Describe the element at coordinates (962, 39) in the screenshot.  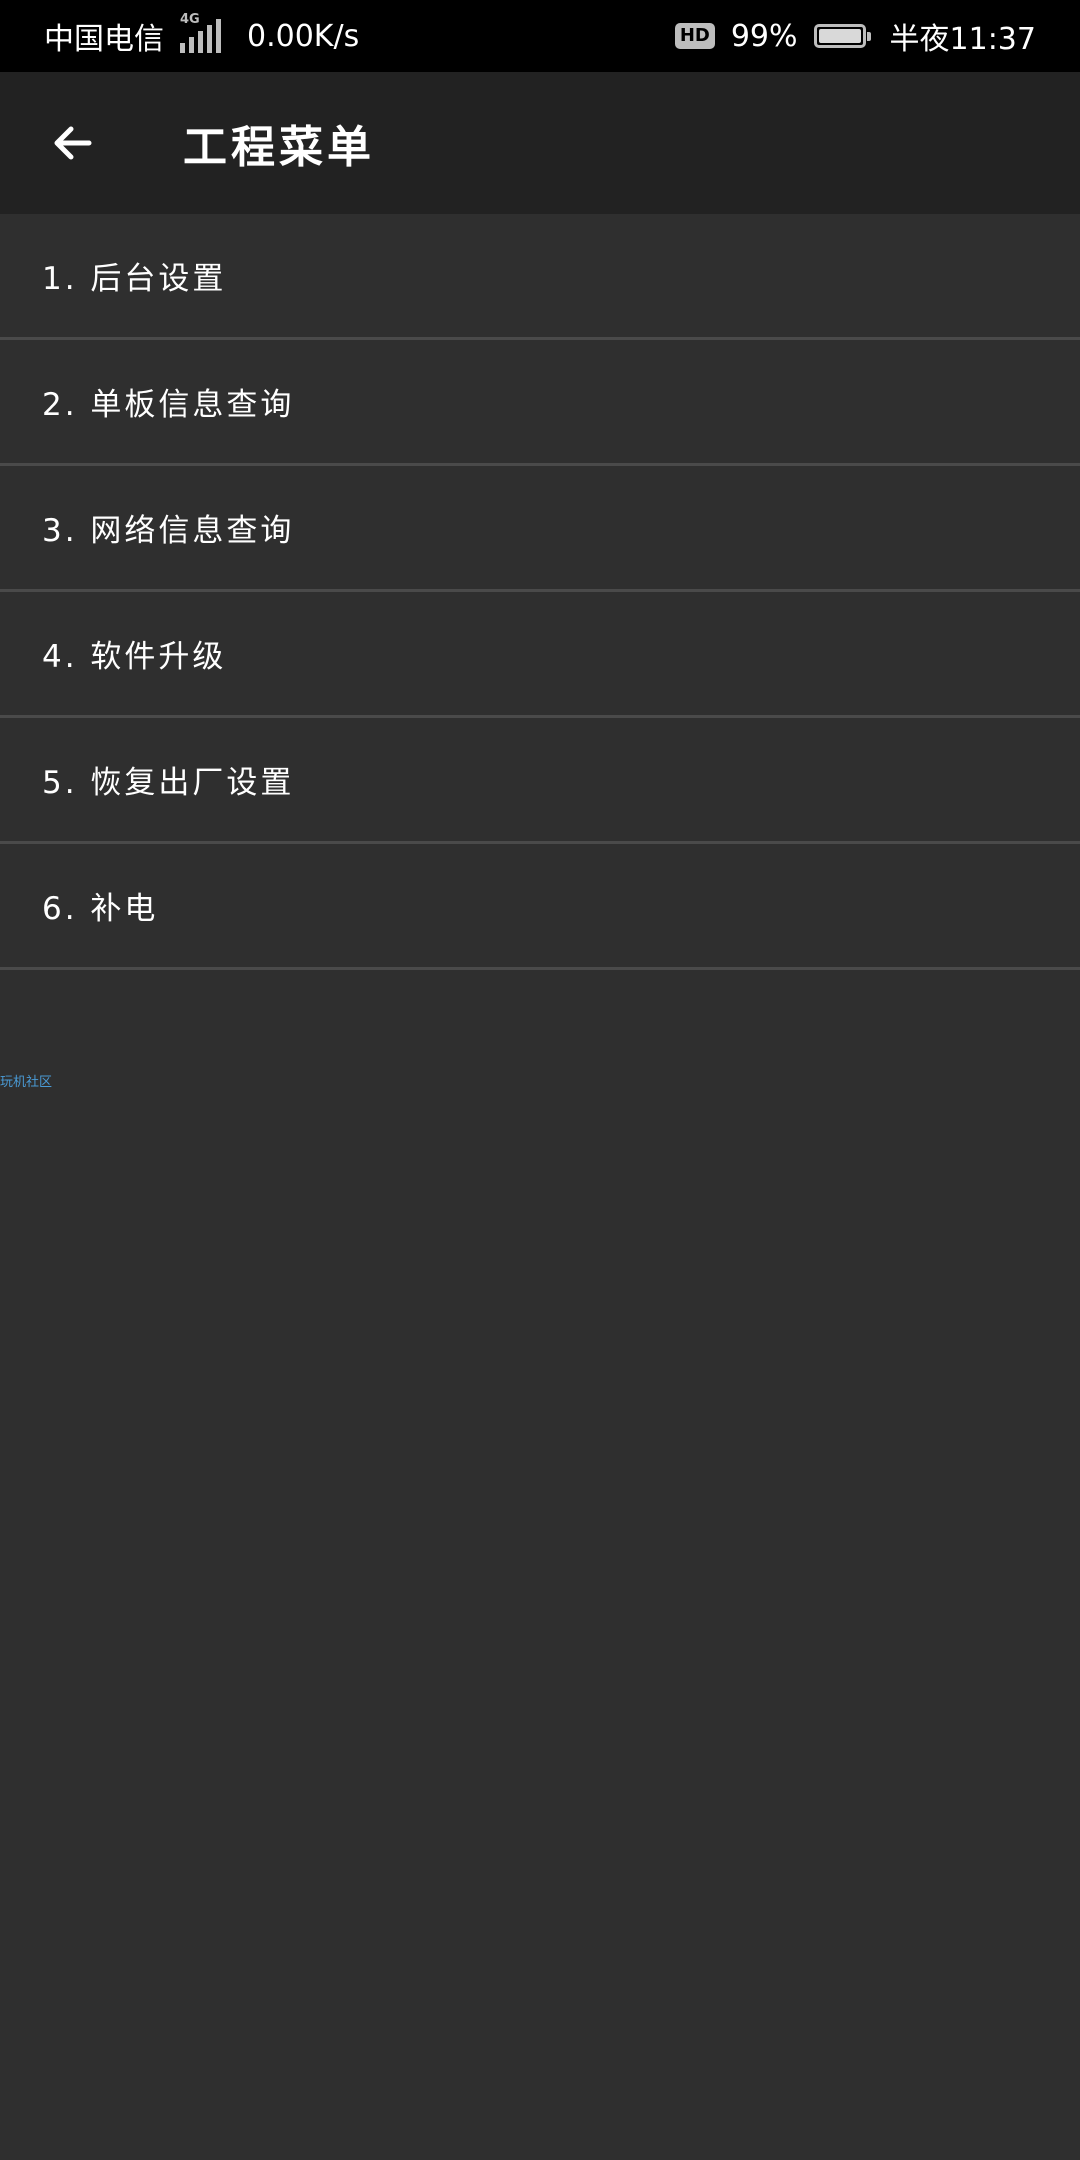
I see `clock: 半夜11:37` at that location.